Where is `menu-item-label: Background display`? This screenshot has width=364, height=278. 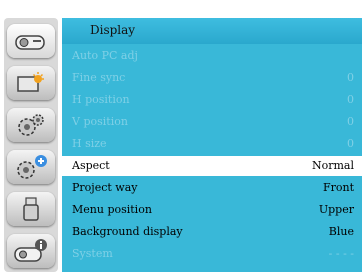
menu-item-label: Background display is located at coordinates (127, 231).